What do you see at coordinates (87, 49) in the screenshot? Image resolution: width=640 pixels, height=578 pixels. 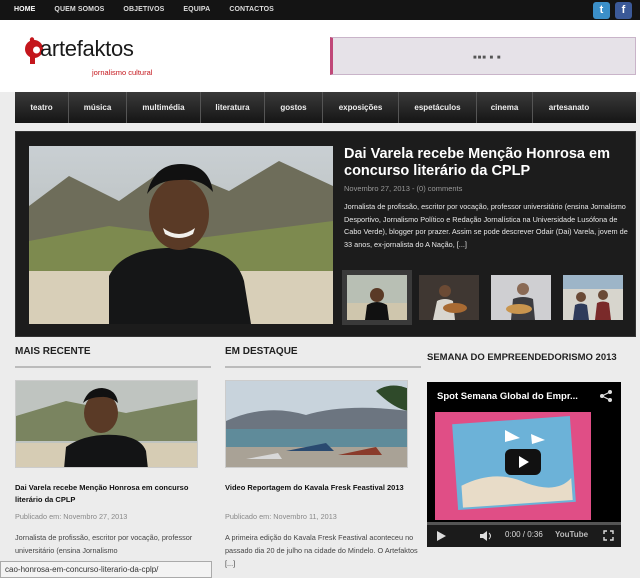 I see `site-logo: artefaktos` at bounding box center [87, 49].